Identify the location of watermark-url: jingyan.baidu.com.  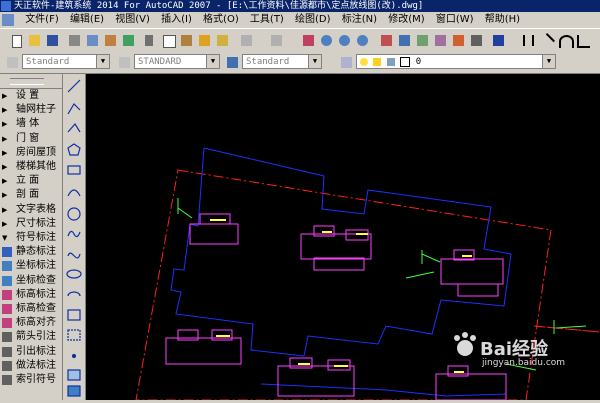
(524, 363).